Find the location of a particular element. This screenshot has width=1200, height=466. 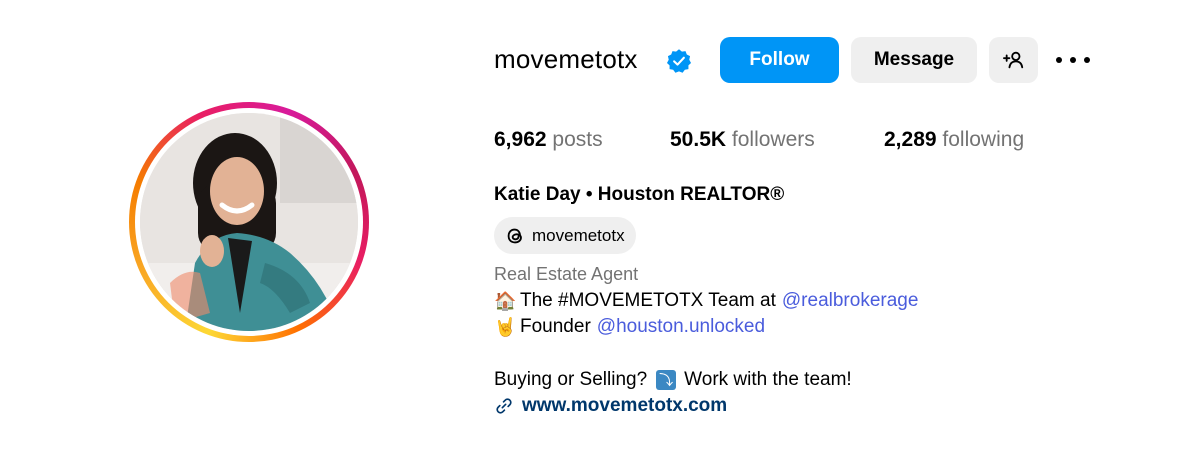

profile-full-name: Katie Day • Houston REALTOR® is located at coordinates (639, 194).